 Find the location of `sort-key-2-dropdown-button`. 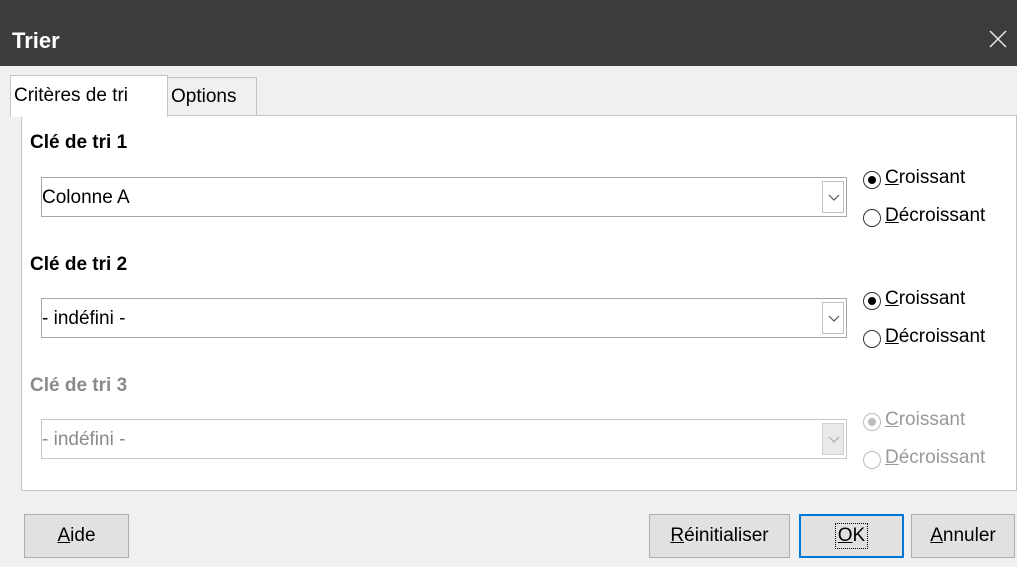

sort-key-2-dropdown-button is located at coordinates (833, 318).